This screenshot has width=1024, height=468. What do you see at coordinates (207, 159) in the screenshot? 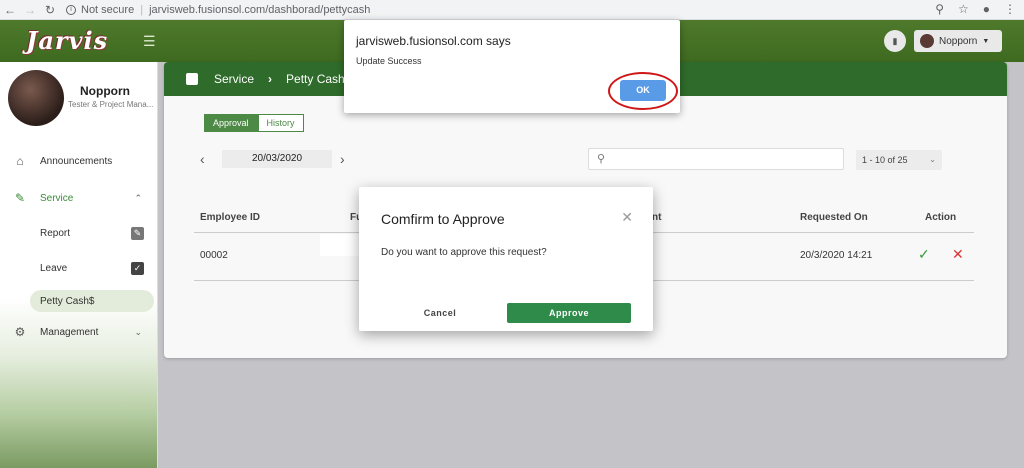
I see `chevron-left-icon: ‹` at bounding box center [207, 159].